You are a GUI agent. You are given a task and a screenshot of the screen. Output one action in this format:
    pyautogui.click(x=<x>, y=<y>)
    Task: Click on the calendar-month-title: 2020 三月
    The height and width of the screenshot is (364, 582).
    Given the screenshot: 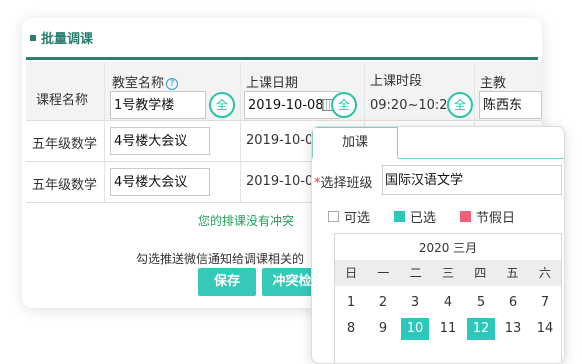 What is the action you would take?
    pyautogui.click(x=448, y=248)
    